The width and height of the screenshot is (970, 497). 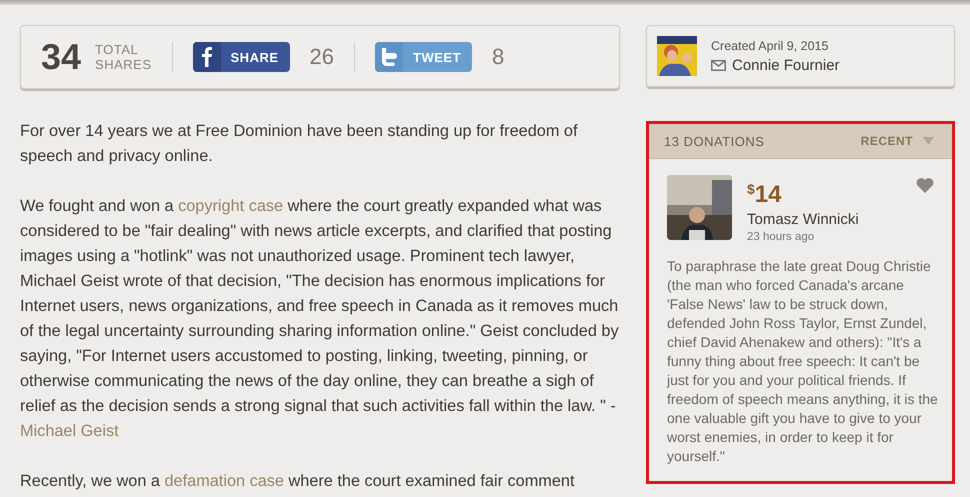 I want to click on share-count: 26, so click(x=322, y=57).